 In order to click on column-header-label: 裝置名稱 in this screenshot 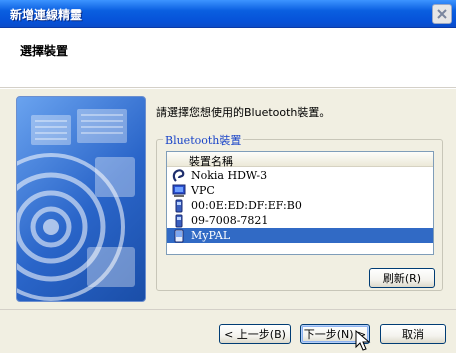, I will do `click(211, 161)`.